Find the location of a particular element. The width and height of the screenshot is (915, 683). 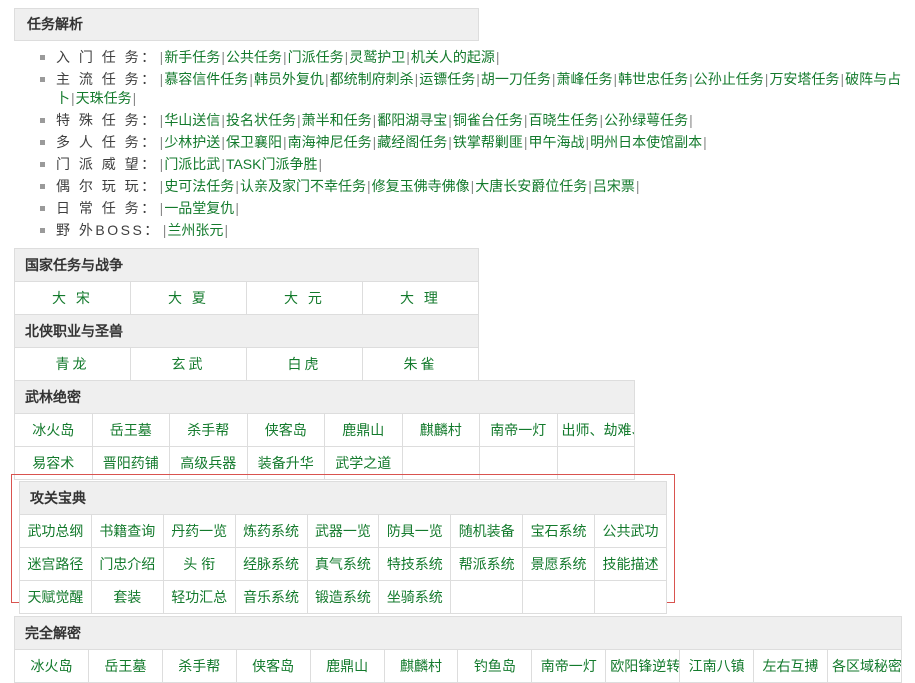

table-cell: 钓鱼岛 is located at coordinates (495, 666).